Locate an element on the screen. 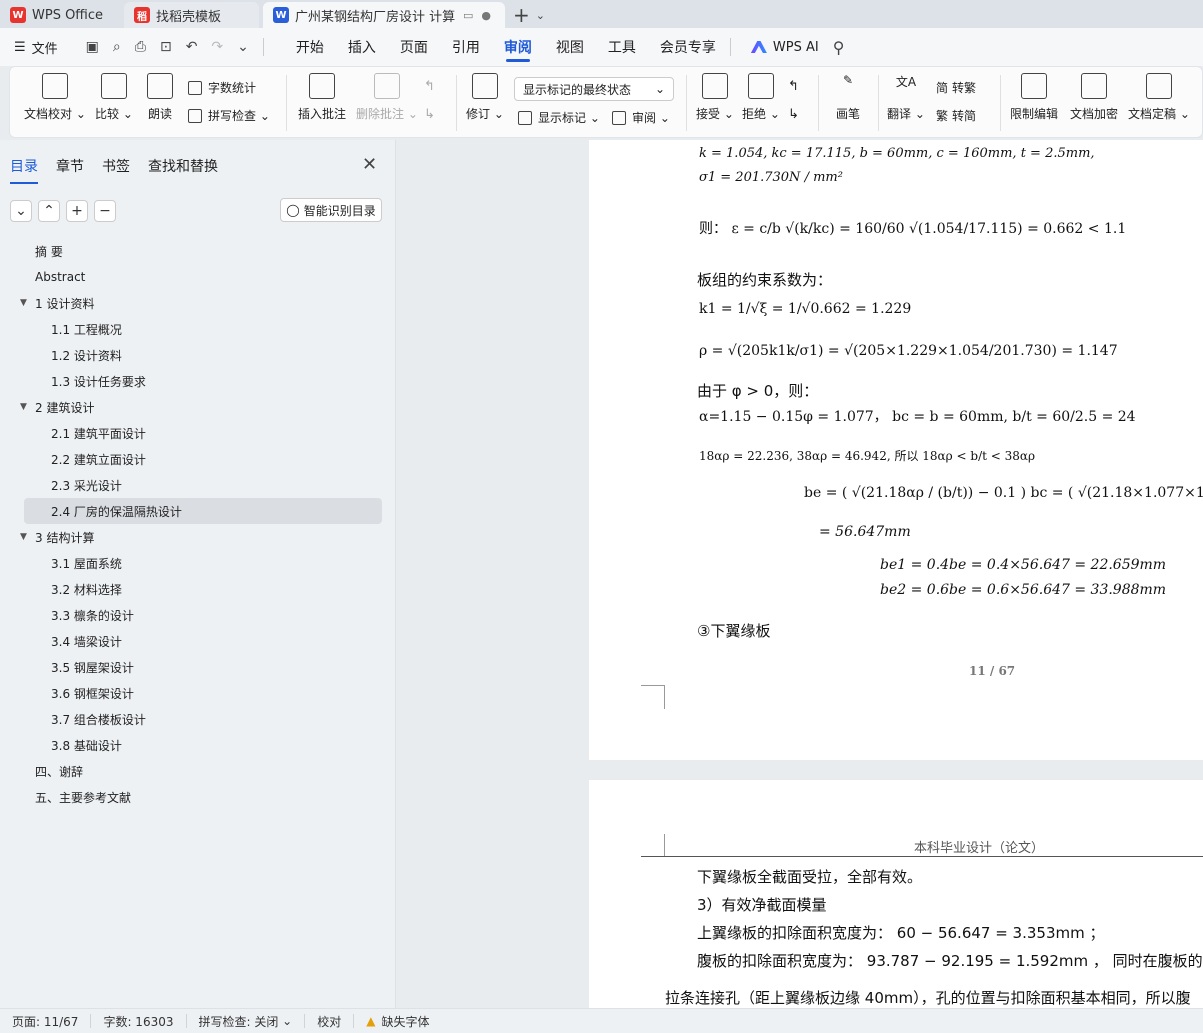  doc-check-button: 文档校对 ⌄ is located at coordinates (55, 97).